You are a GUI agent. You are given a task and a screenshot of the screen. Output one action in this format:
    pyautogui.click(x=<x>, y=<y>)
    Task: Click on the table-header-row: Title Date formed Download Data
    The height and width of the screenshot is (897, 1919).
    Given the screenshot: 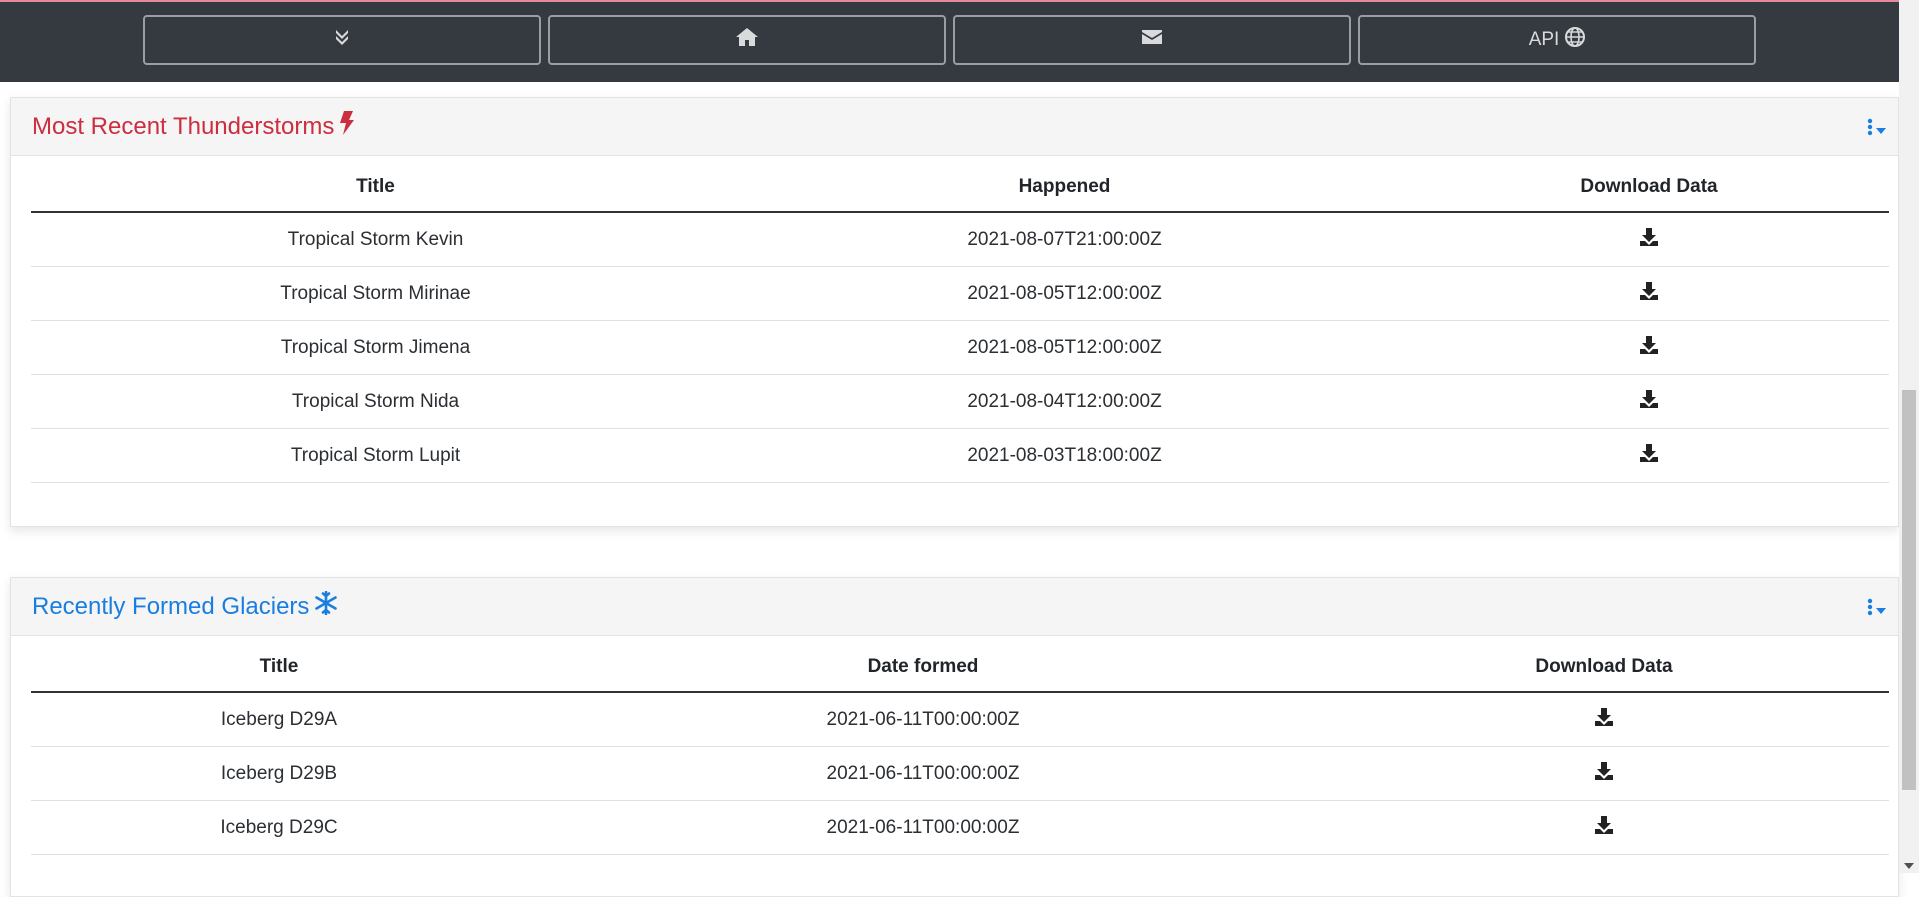 What is the action you would take?
    pyautogui.click(x=960, y=664)
    